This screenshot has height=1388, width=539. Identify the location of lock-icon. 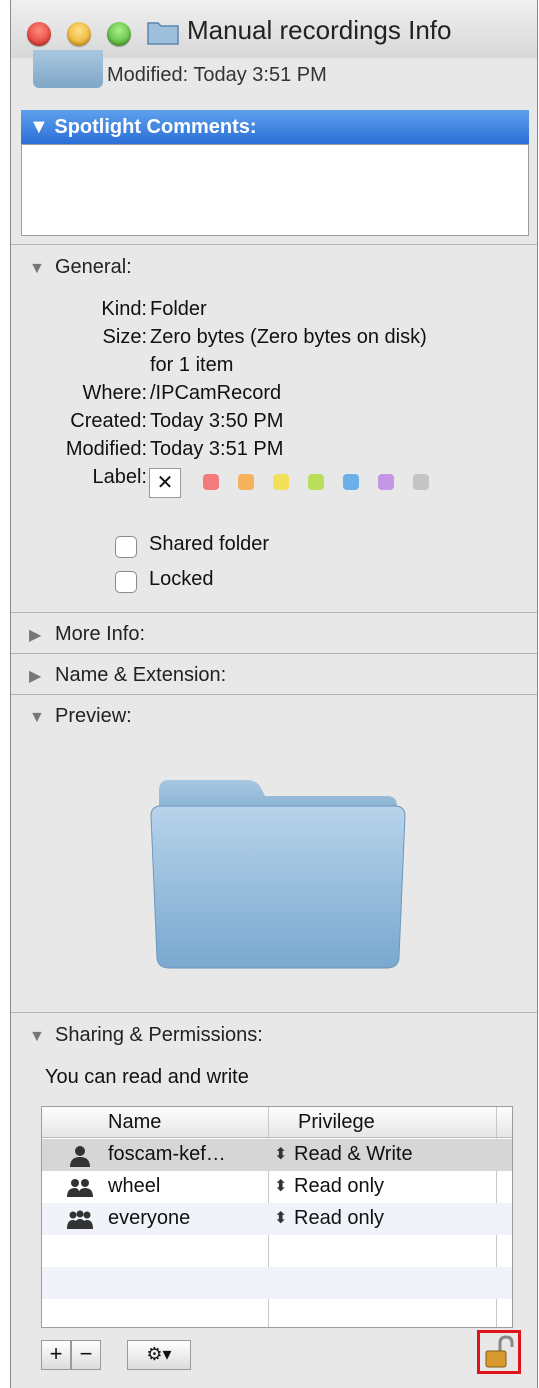
(499, 1352).